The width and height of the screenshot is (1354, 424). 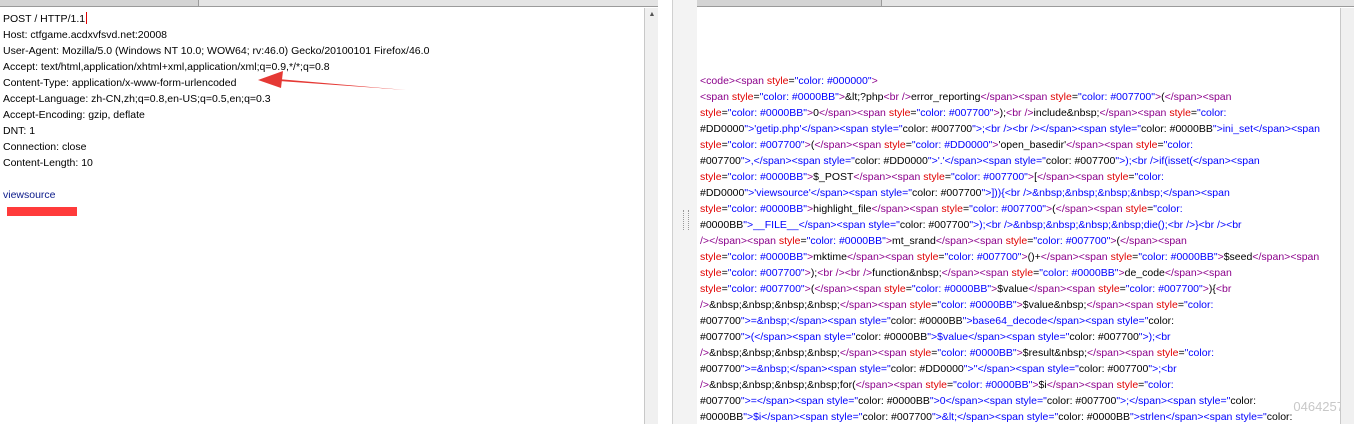 I want to click on response-tab-html, so click(x=861, y=3).